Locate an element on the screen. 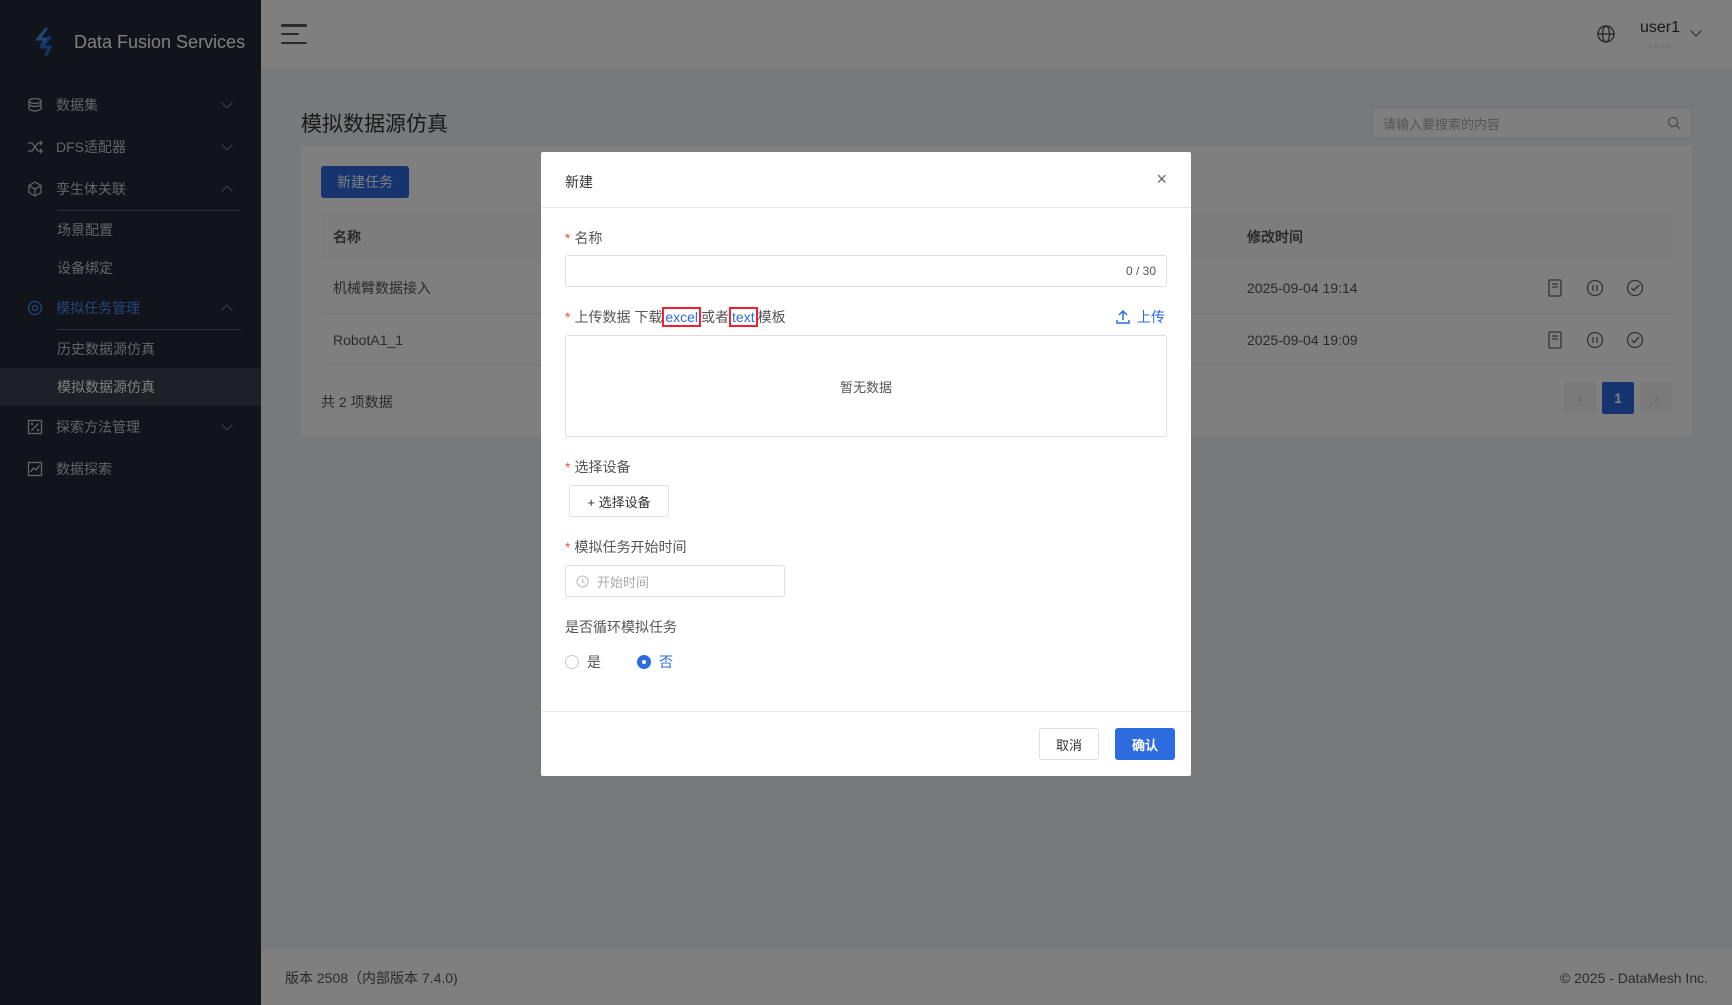  dialog-header: 新建 × is located at coordinates (866, 180).